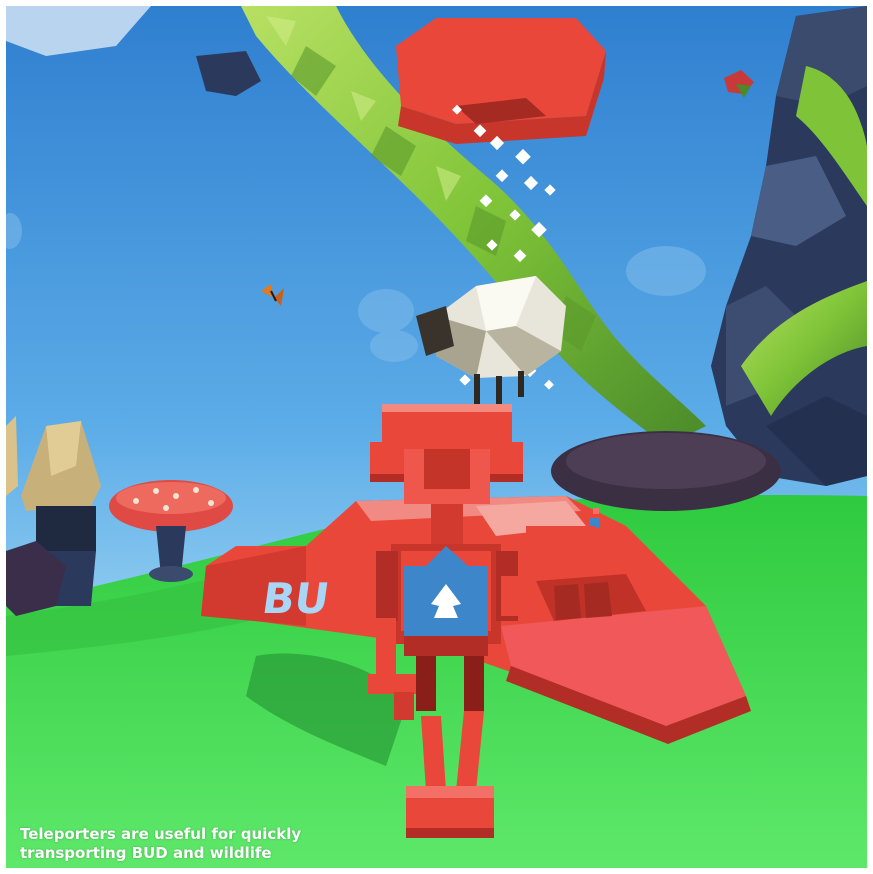  What do you see at coordinates (501, 81) in the screenshot?
I see `teleporter-ring` at bounding box center [501, 81].